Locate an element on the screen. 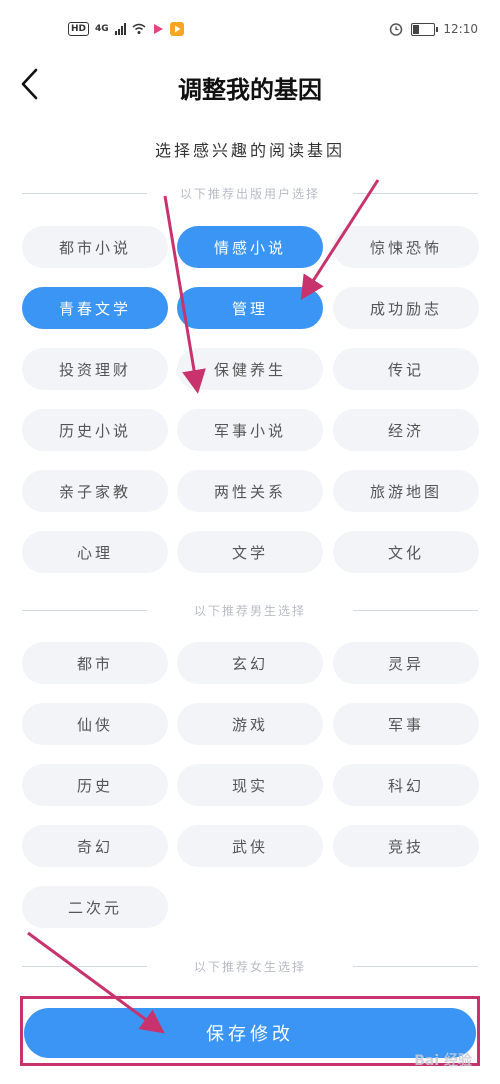 Image resolution: width=500 pixels, height=1084 pixels. tag-wuxia: 武侠 is located at coordinates (250, 846).